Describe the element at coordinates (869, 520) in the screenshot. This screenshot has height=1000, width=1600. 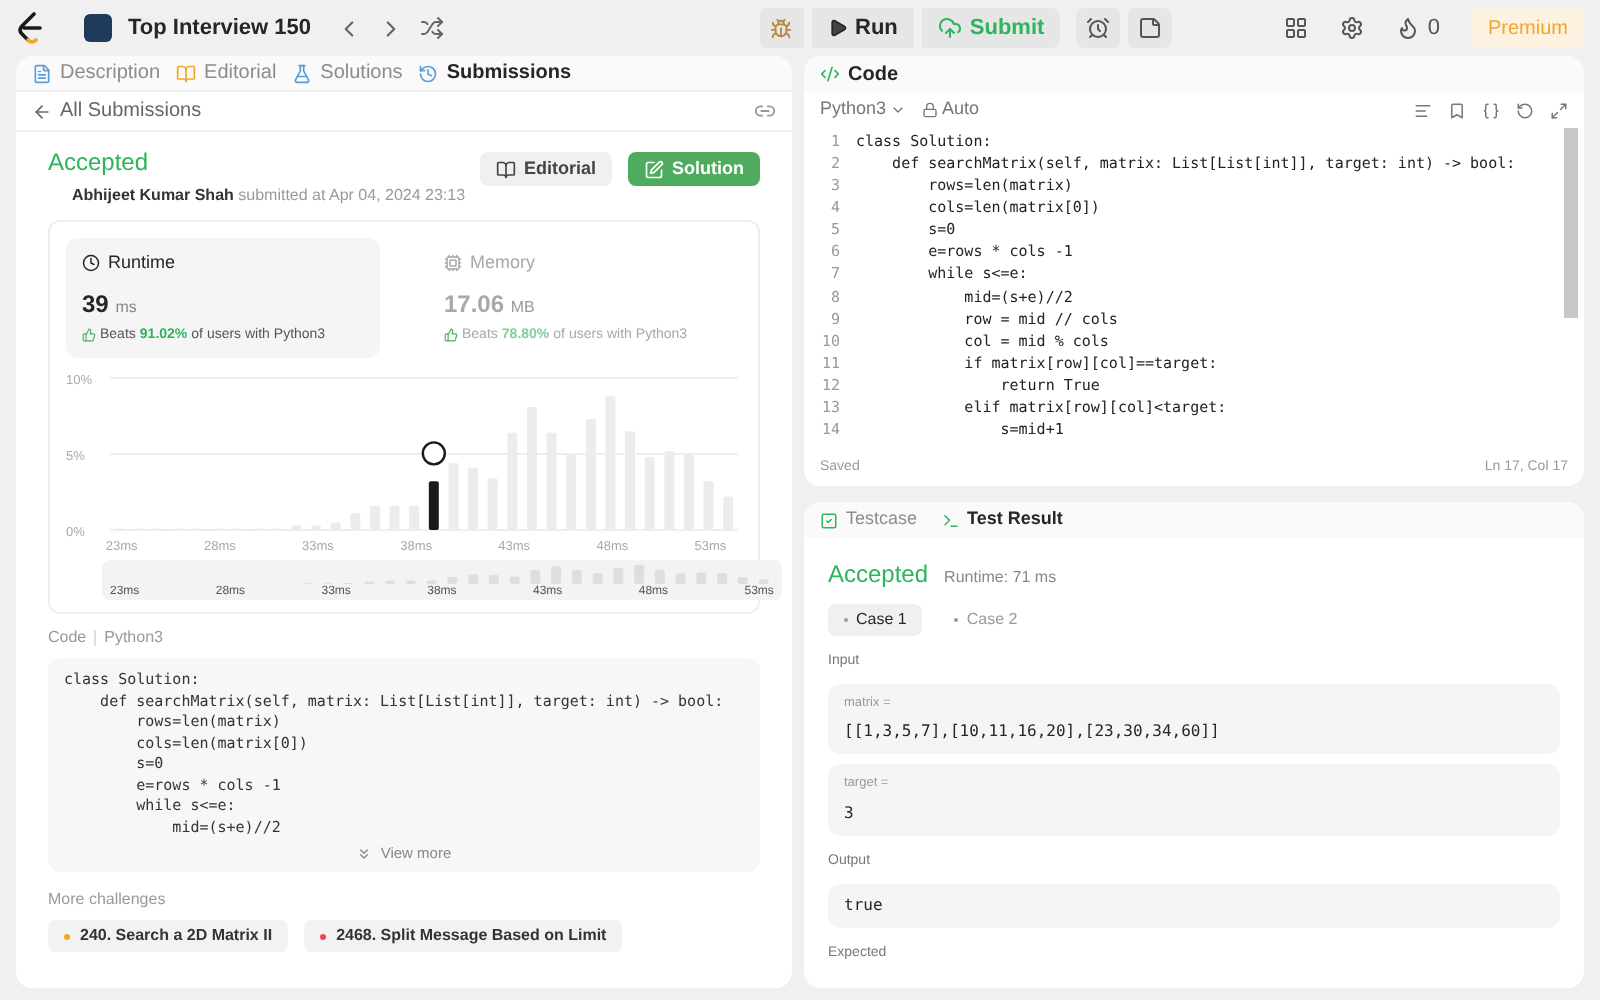
I see `panel-tab: Testcase` at that location.